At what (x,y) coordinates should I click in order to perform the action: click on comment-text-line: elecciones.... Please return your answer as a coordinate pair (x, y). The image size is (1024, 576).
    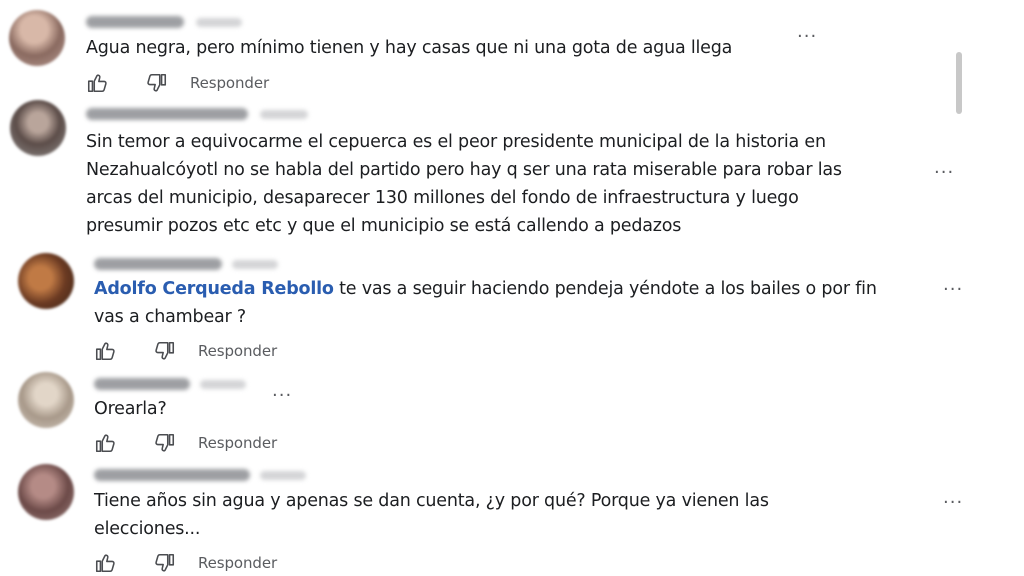
    Looking at the image, I should click on (147, 529).